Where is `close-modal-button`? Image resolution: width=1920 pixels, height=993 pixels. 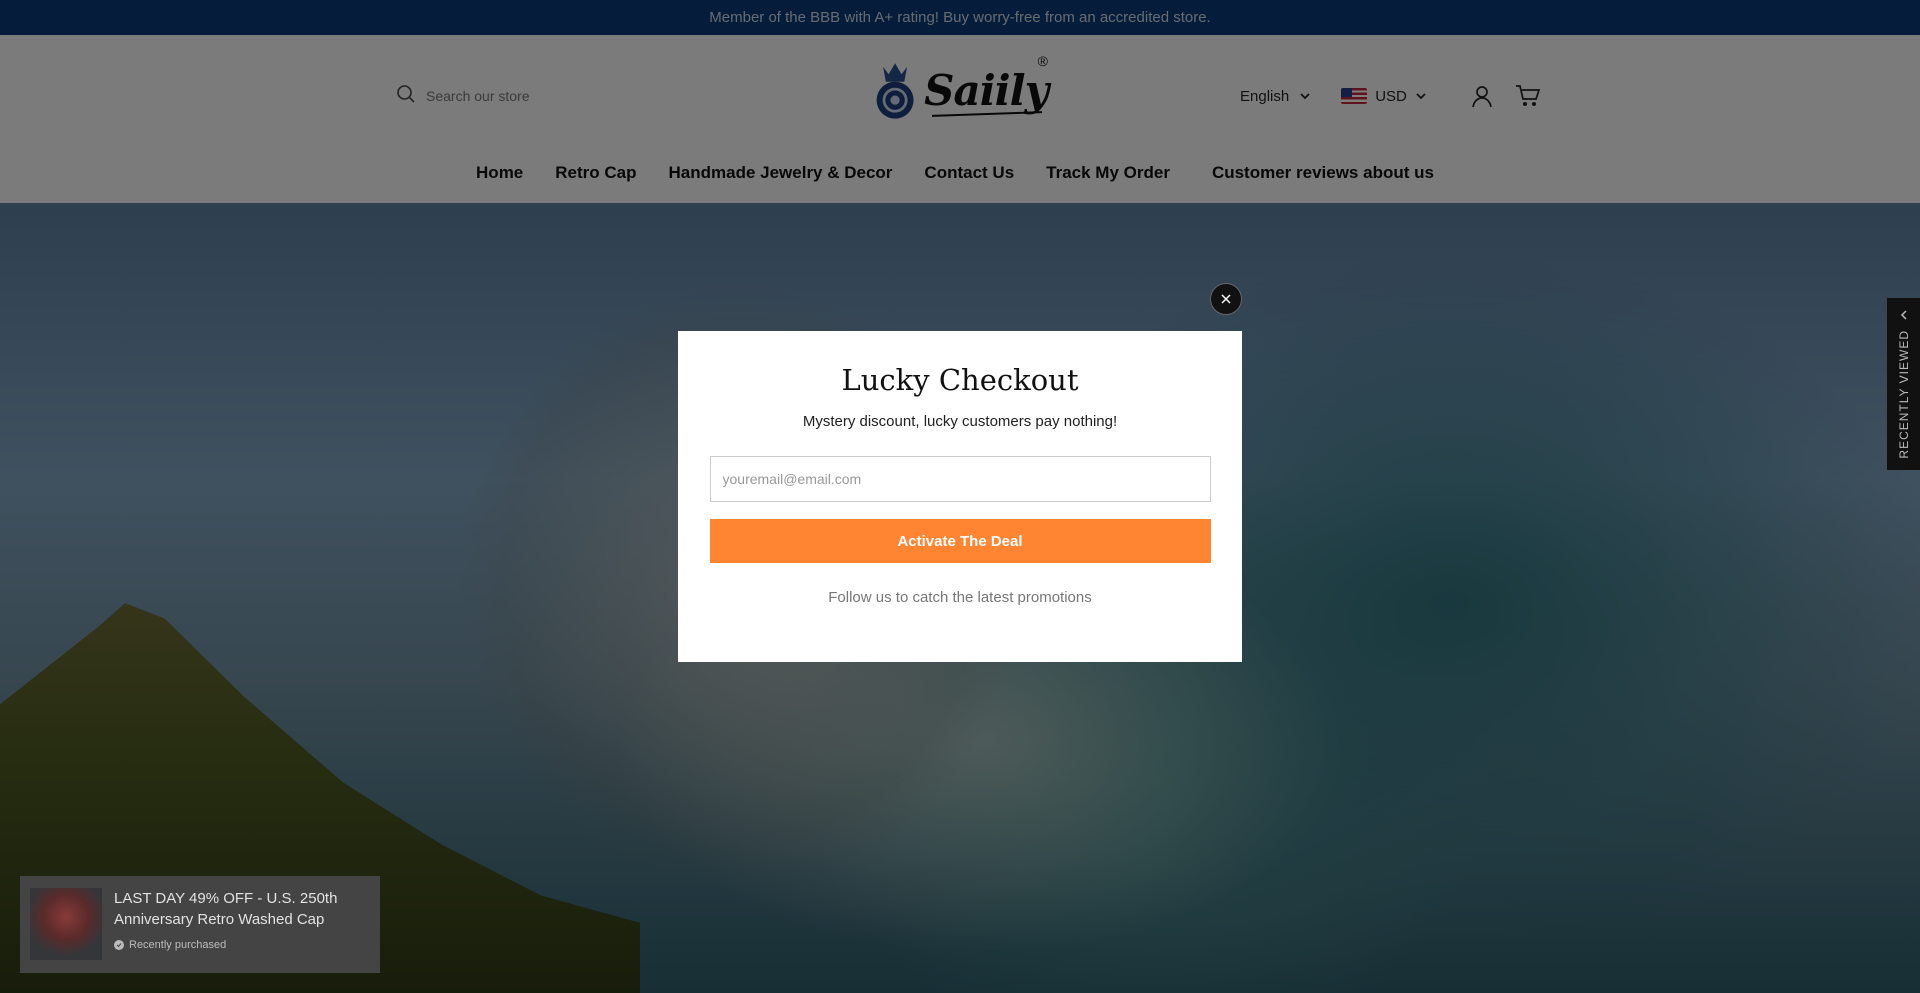 close-modal-button is located at coordinates (1226, 299).